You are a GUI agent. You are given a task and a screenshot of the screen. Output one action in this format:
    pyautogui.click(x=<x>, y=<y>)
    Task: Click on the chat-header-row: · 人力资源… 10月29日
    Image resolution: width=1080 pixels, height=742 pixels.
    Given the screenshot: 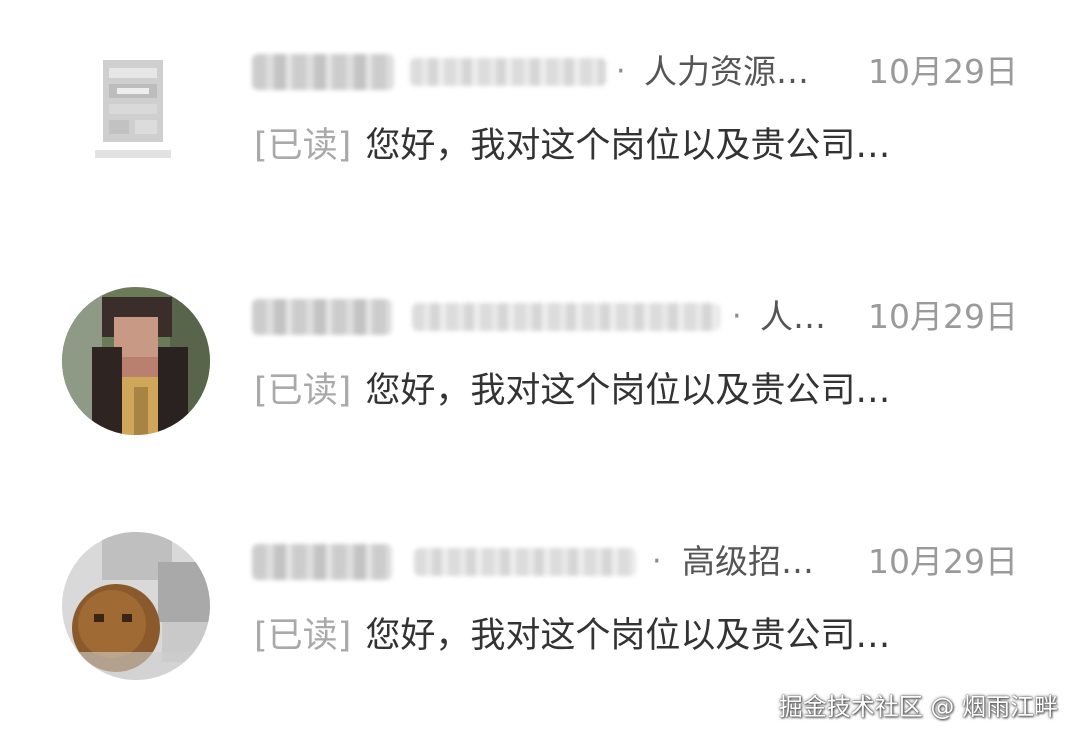 What is the action you would take?
    pyautogui.click(x=635, y=72)
    